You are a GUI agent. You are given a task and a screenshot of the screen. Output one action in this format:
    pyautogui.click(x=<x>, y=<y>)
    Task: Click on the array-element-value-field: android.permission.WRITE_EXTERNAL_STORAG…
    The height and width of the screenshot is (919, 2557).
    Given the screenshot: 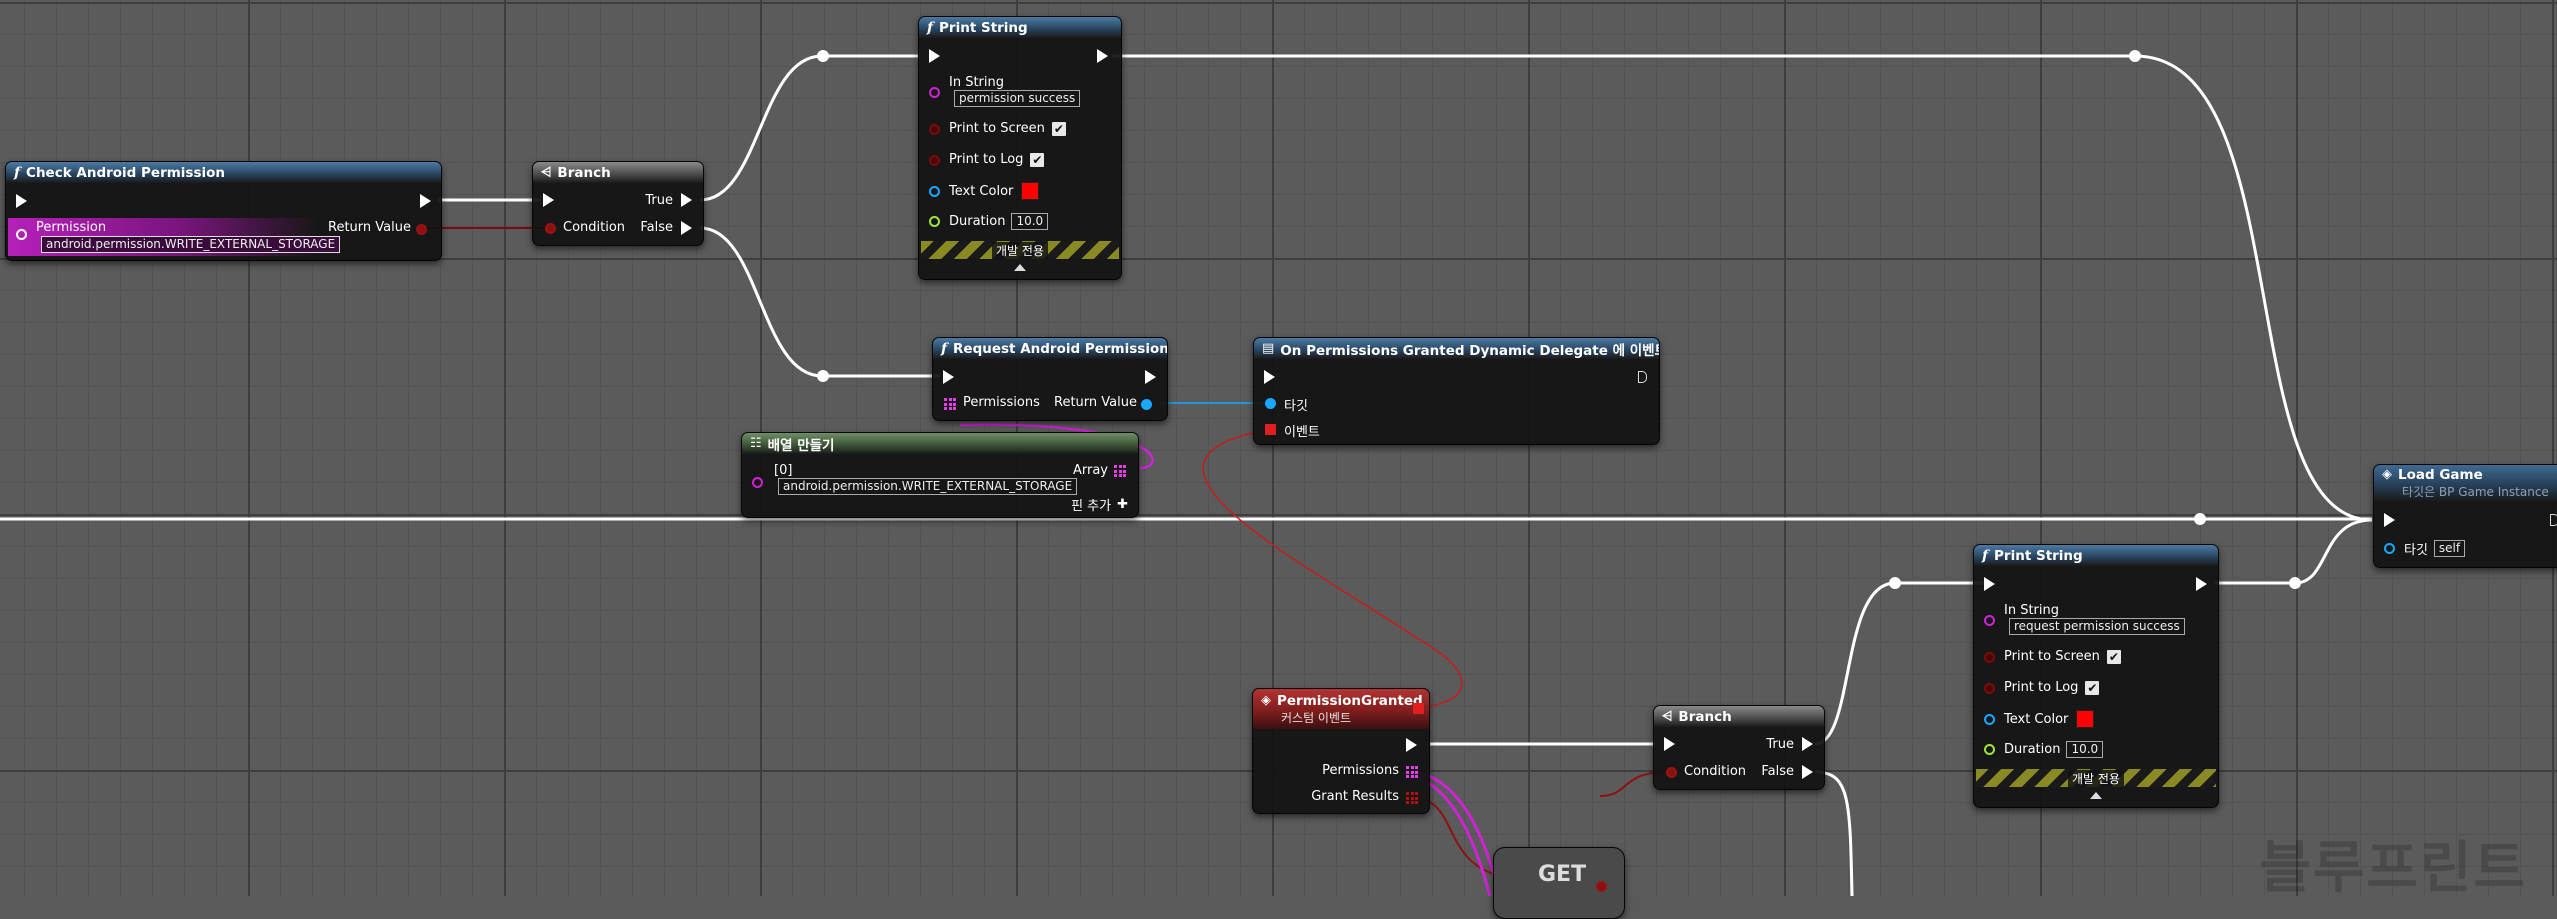 What is the action you would take?
    pyautogui.click(x=928, y=486)
    